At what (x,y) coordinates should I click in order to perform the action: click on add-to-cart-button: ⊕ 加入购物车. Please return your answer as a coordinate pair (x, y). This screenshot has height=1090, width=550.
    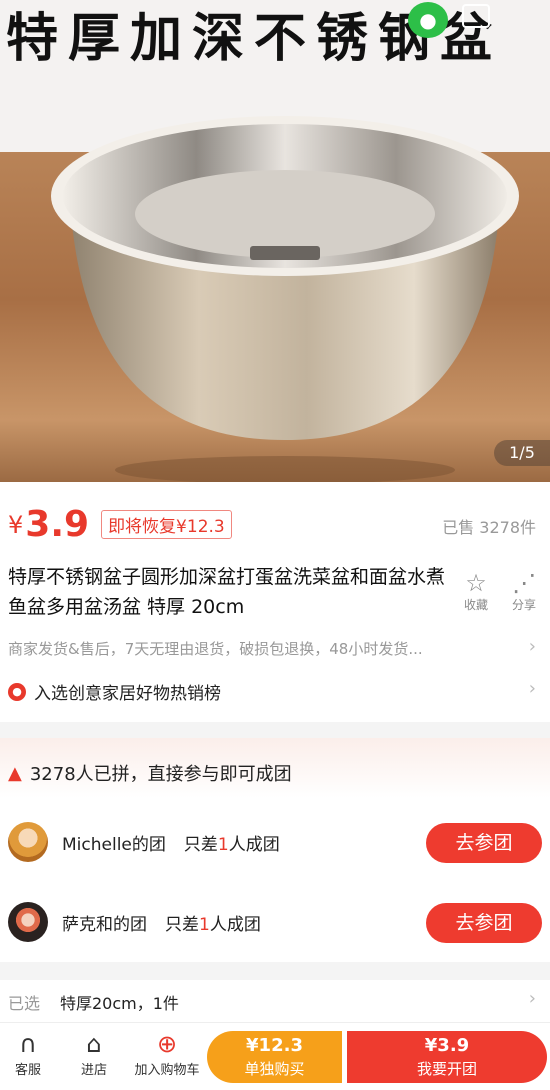
    Looking at the image, I should click on (167, 1053).